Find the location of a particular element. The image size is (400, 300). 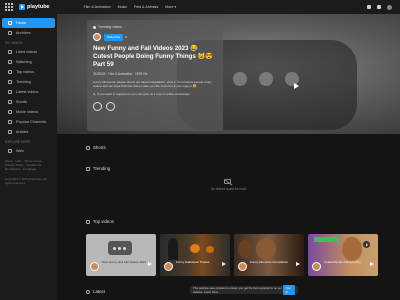

sidebar-item-label: Popular Channels is located at coordinates (31, 122).